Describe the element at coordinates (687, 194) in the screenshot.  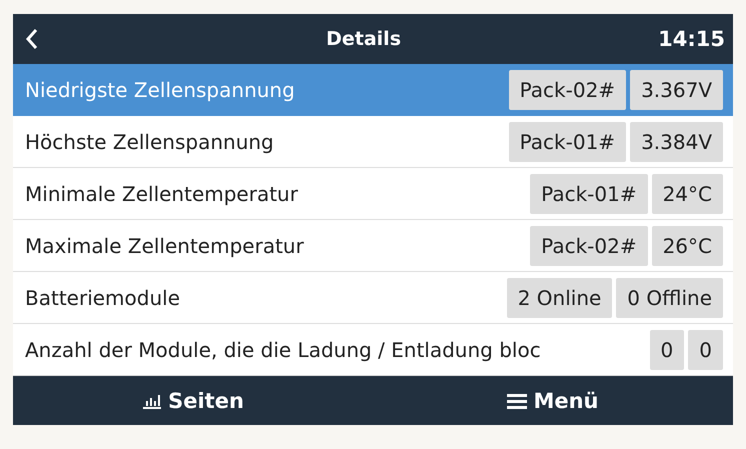
I see `value-field: 24°C` at that location.